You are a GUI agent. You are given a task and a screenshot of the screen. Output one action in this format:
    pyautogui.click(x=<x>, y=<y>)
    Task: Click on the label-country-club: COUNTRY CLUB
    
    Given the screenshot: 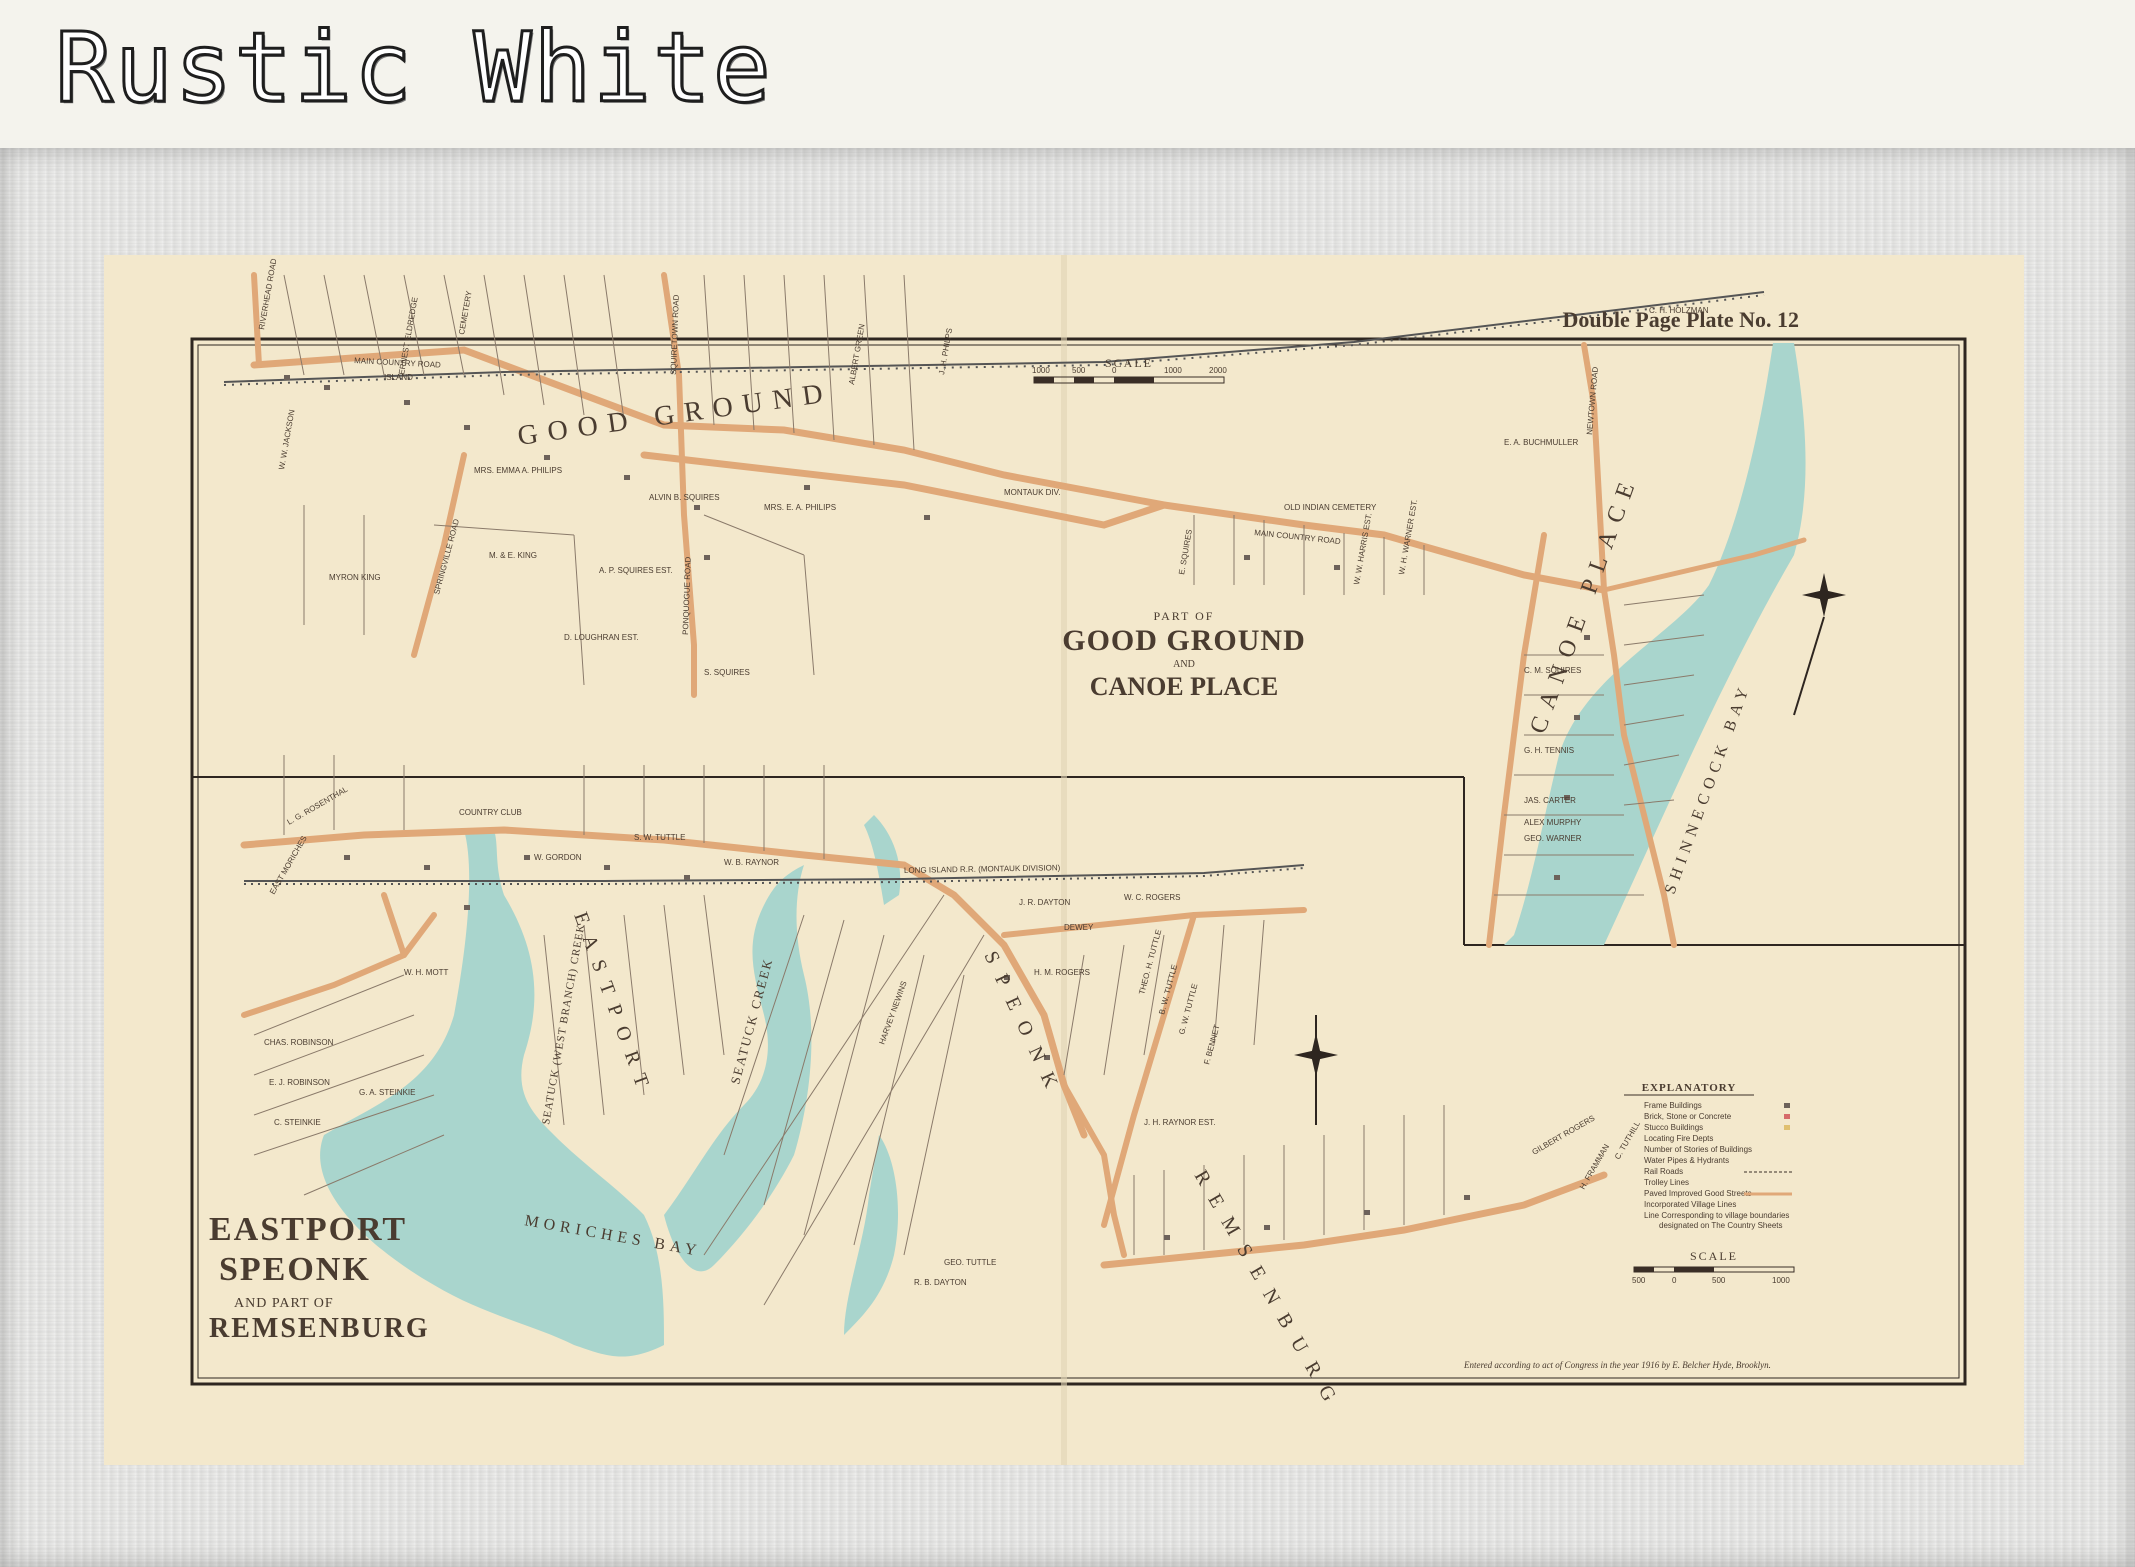 What is the action you would take?
    pyautogui.click(x=490, y=812)
    